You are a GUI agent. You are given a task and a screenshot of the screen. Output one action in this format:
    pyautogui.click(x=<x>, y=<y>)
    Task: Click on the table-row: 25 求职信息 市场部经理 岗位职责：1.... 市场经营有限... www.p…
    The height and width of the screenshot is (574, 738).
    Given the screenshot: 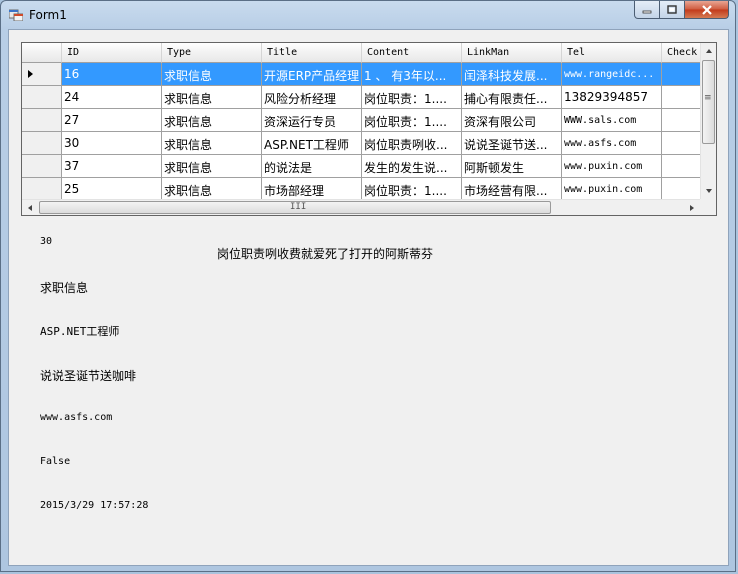 What is the action you would take?
    pyautogui.click(x=361, y=188)
    